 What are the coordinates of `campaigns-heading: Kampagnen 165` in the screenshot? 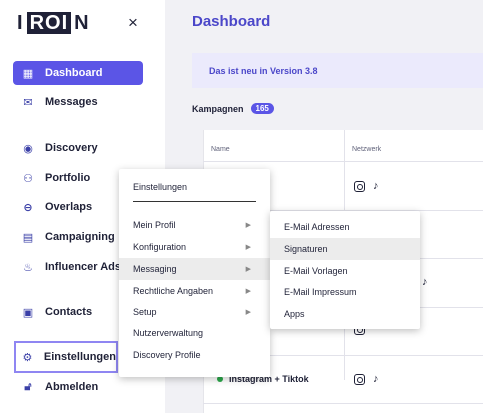 It's located at (233, 108).